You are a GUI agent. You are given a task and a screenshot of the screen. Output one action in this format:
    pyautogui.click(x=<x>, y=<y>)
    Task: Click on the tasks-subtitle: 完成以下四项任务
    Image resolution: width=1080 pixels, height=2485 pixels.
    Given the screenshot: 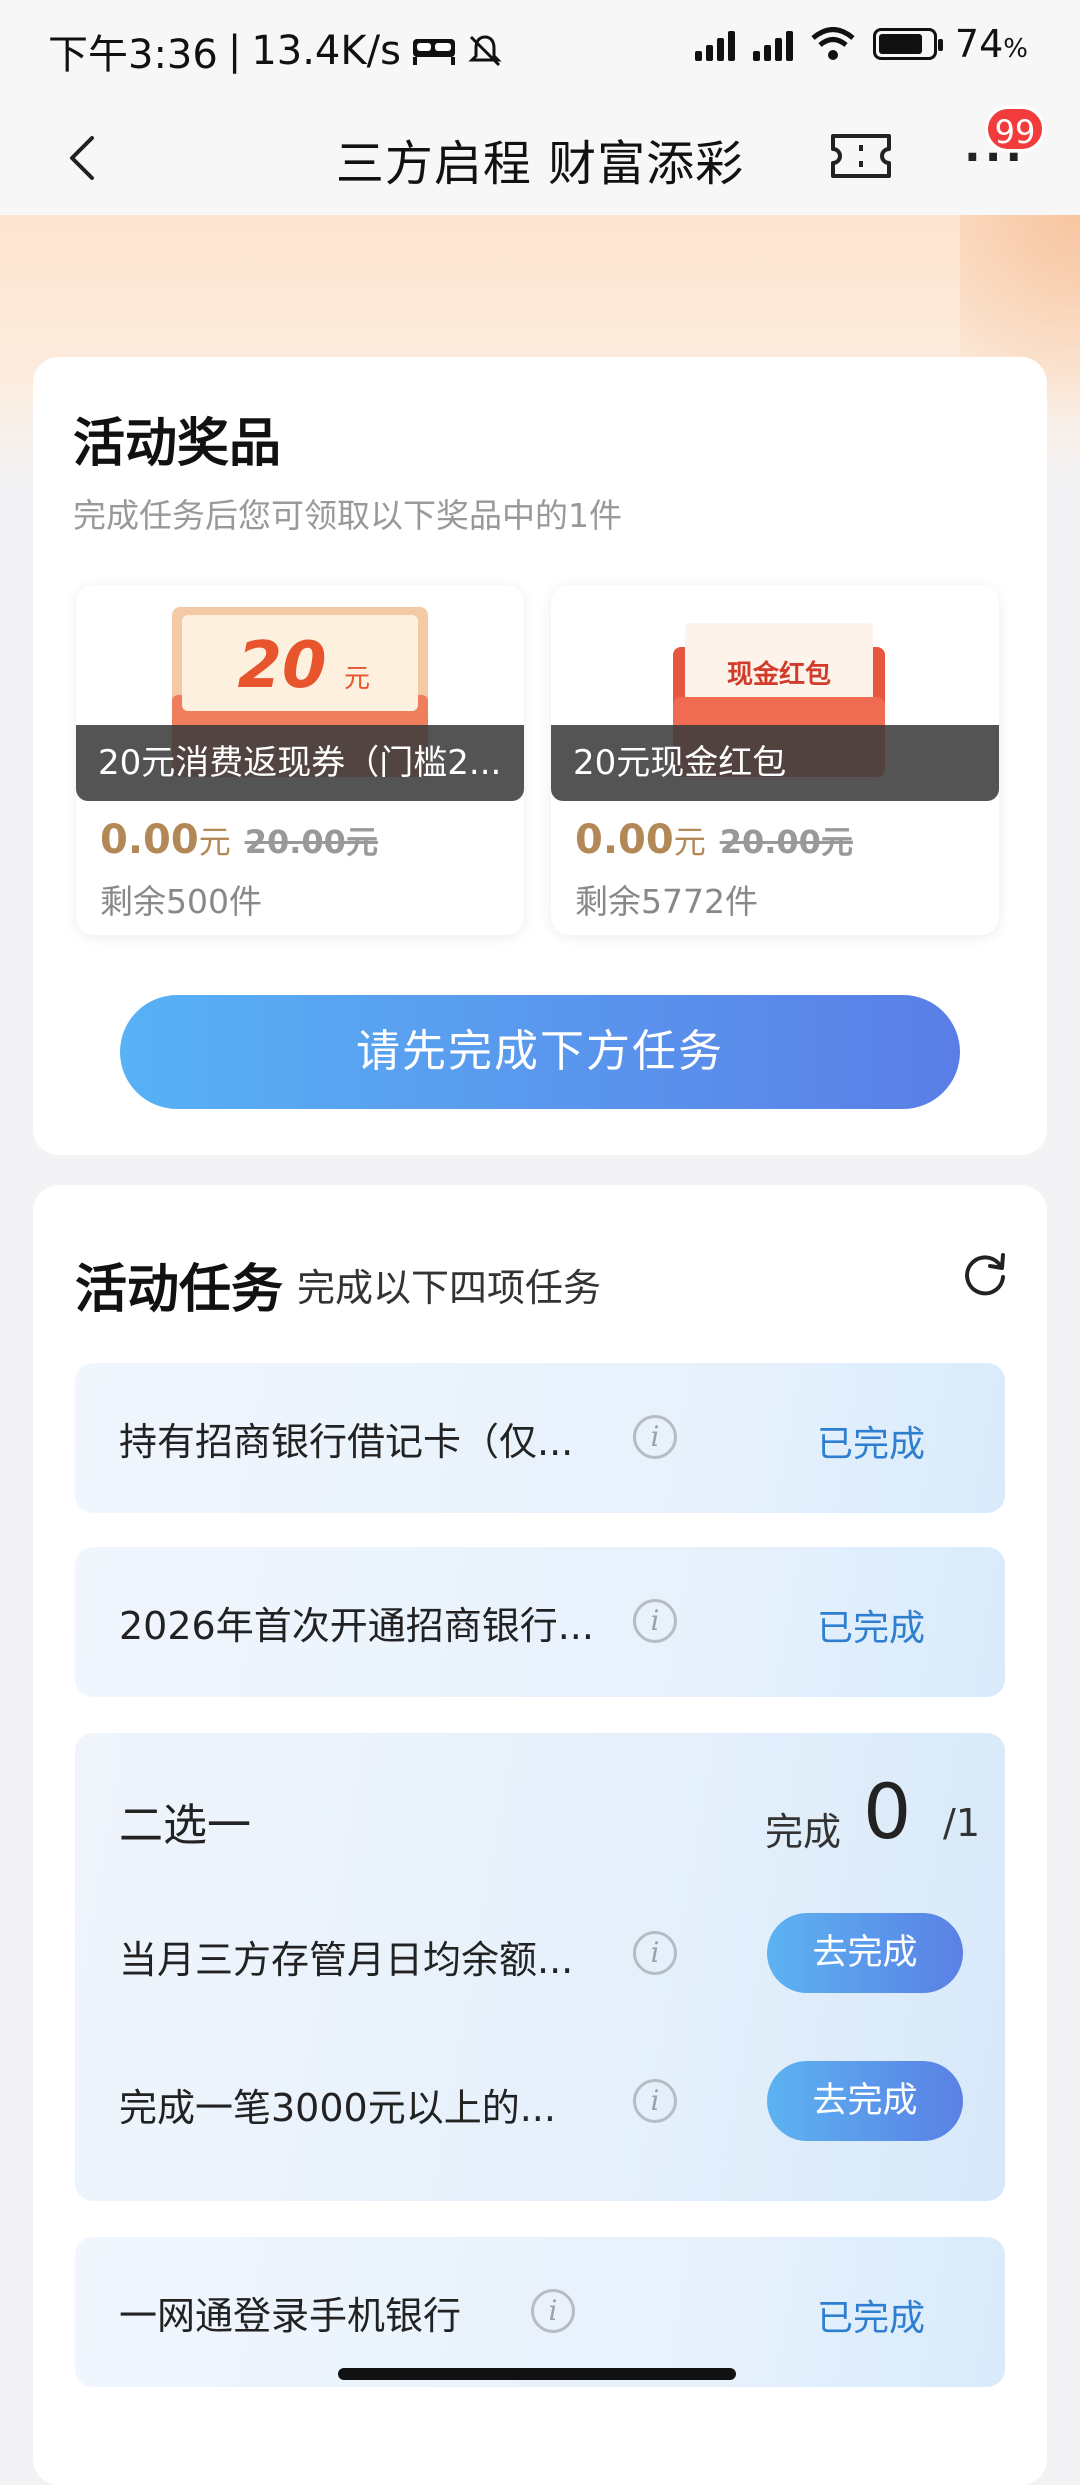 What is the action you would take?
    pyautogui.click(x=449, y=1288)
    